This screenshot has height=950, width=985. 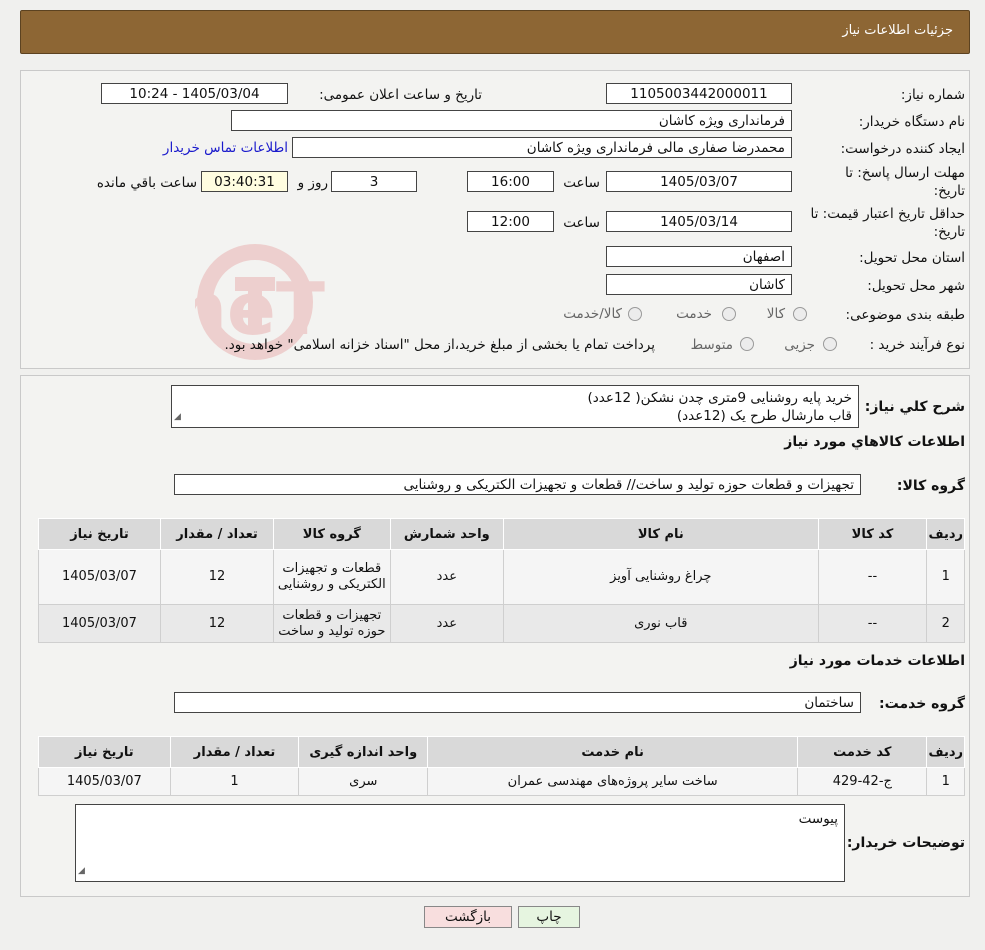 What do you see at coordinates (699, 181) in the screenshot?
I see `deadline-date-field: 1405/03/07` at bounding box center [699, 181].